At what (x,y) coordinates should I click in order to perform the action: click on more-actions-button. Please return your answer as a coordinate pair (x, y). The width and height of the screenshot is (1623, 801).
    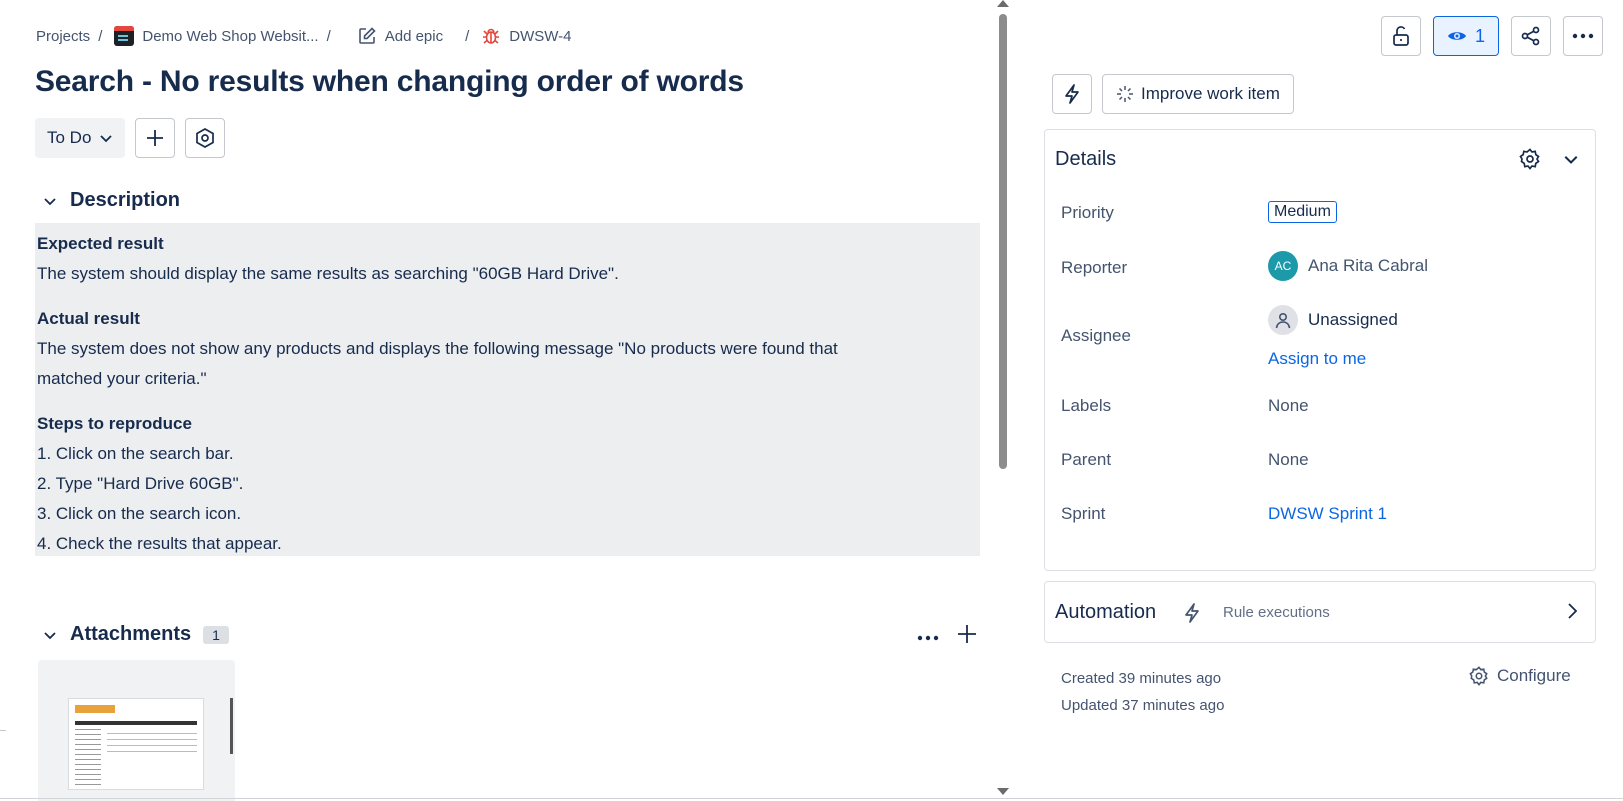
    Looking at the image, I should click on (1583, 36).